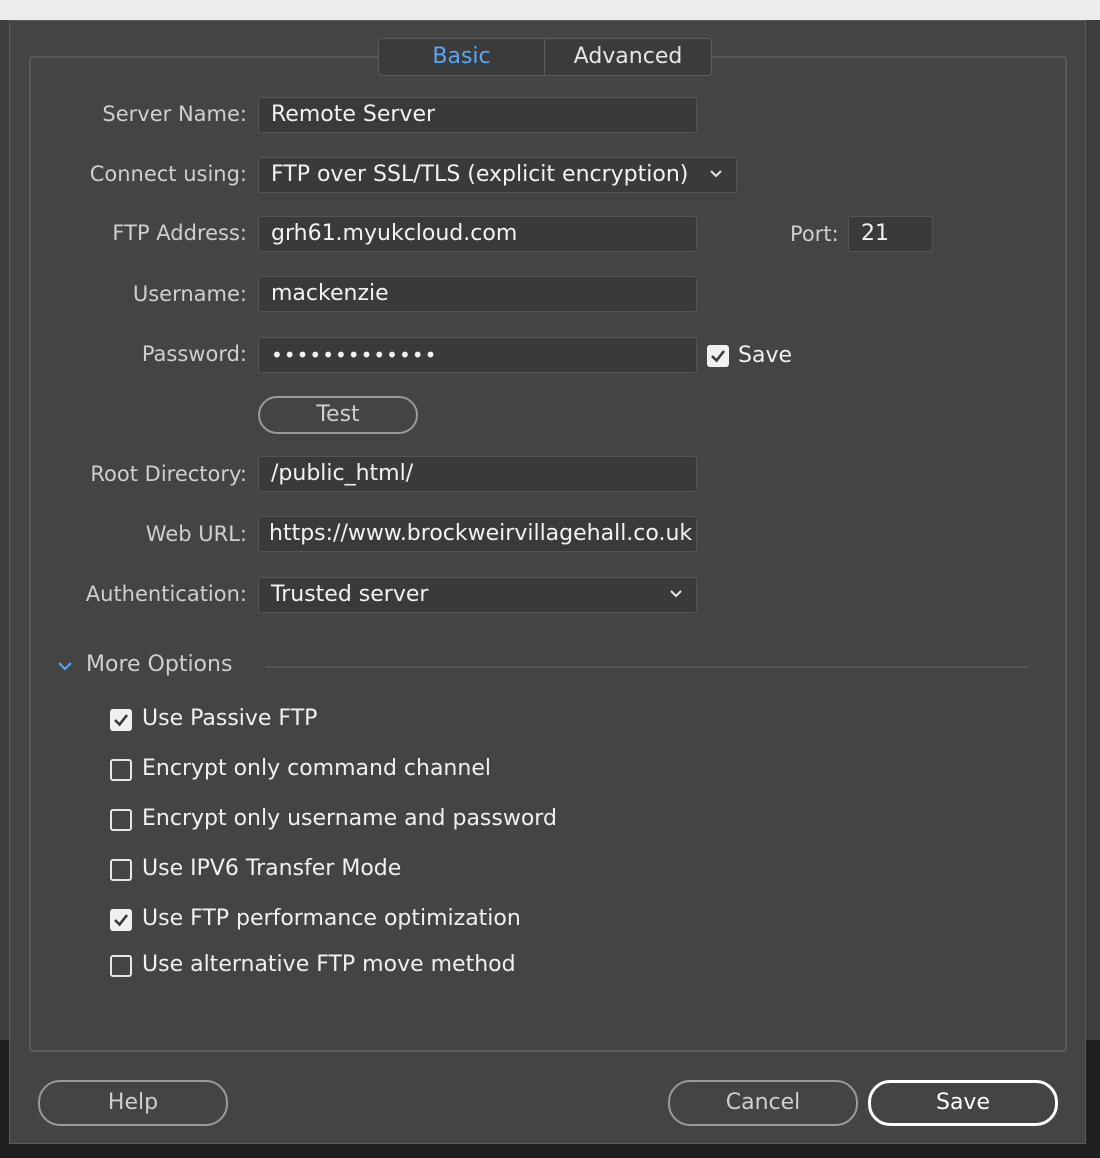  I want to click on connect-using-value: FTP over SSL/TLS (explicit encryption), so click(480, 174).